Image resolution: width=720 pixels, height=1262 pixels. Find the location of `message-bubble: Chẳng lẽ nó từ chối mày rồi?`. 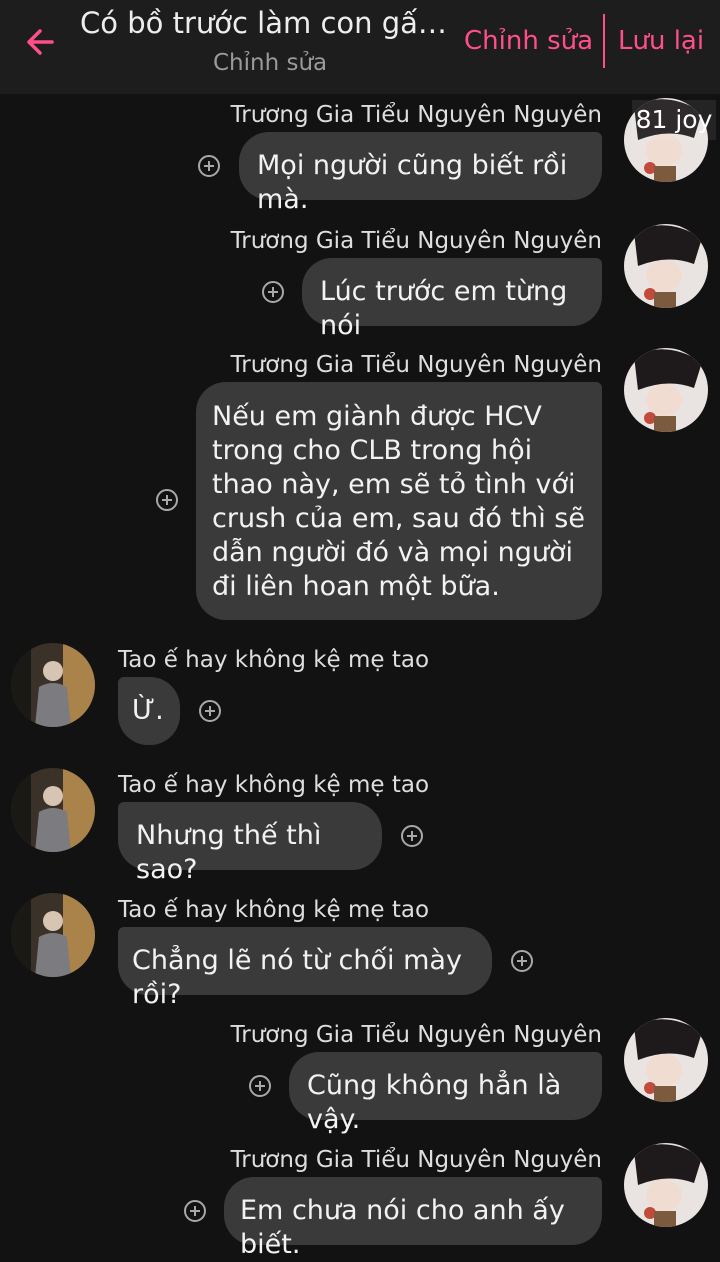

message-bubble: Chẳng lẽ nó từ chối mày rồi? is located at coordinates (305, 968).